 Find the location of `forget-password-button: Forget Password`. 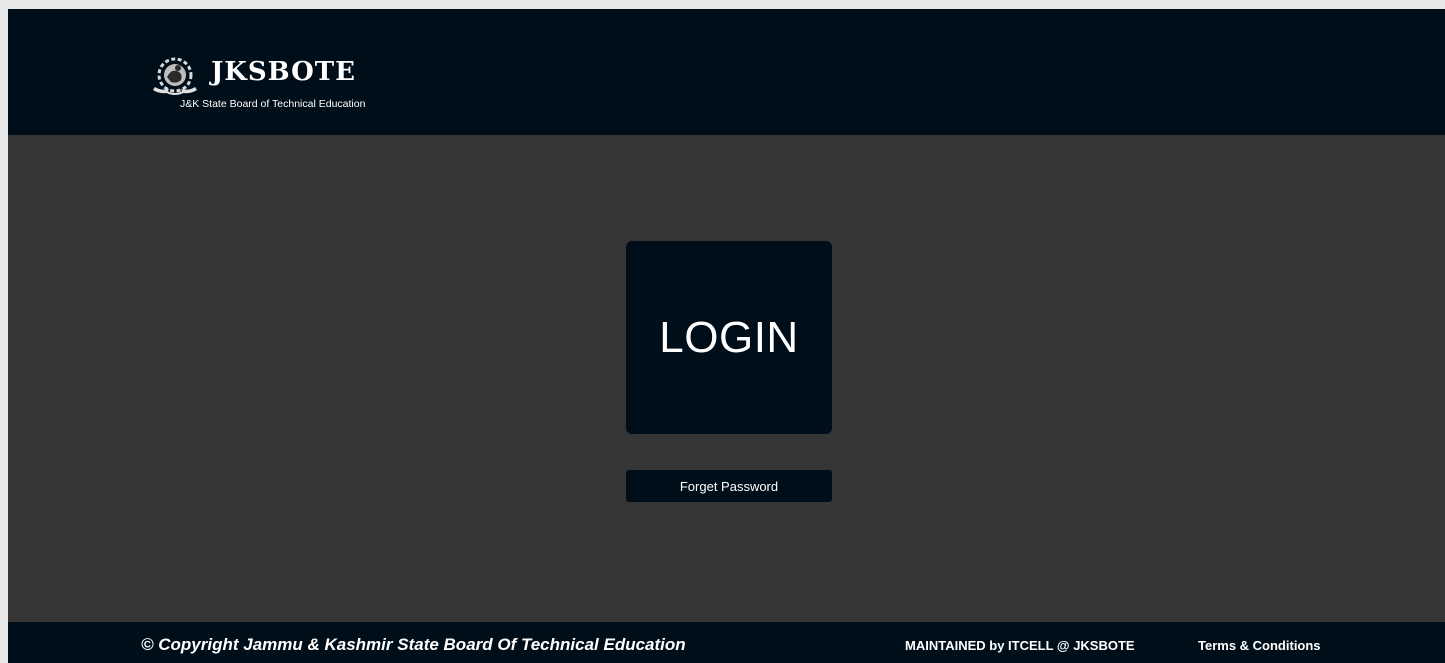

forget-password-button: Forget Password is located at coordinates (729, 486).